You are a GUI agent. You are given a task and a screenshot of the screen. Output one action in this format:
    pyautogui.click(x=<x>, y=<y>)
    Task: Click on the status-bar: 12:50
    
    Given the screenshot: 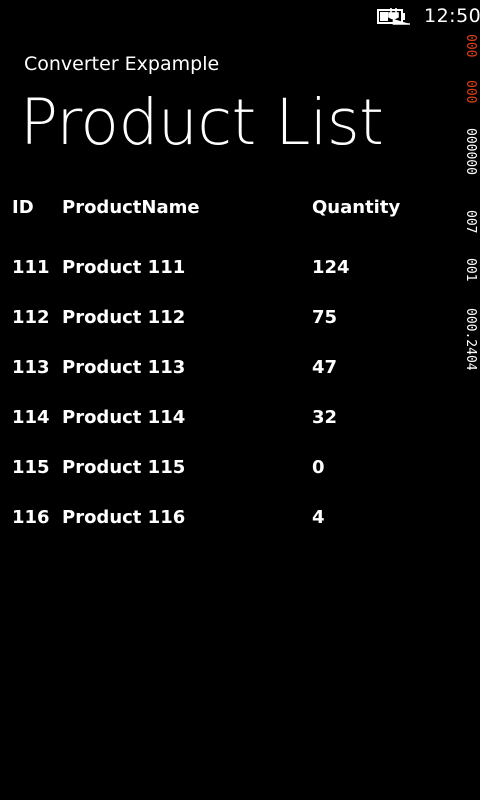 What is the action you would take?
    pyautogui.click(x=240, y=16)
    